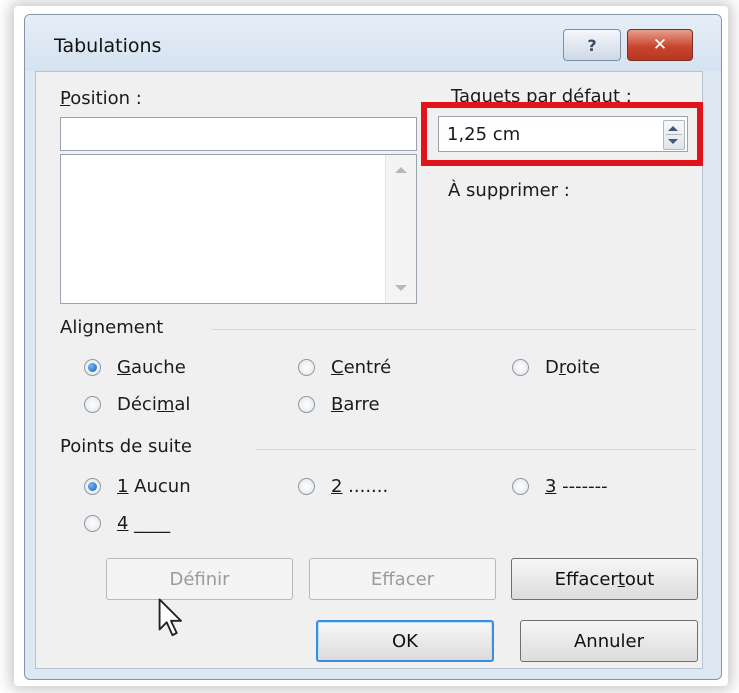 The image size is (739, 693). I want to click on scroll-down-icon, so click(401, 288).